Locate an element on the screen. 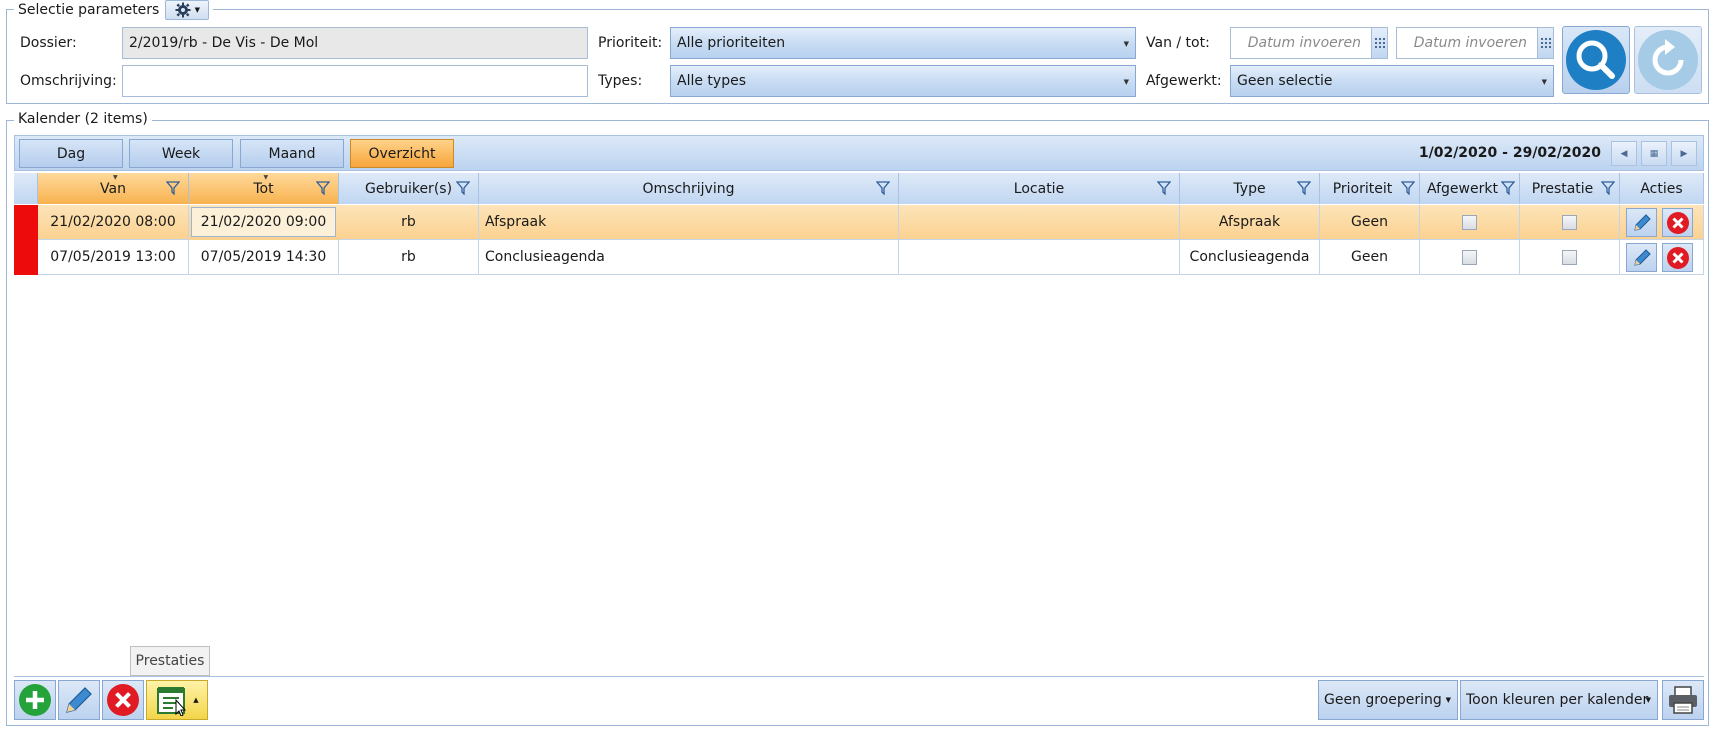 The image size is (1713, 730). search-icon is located at coordinates (1596, 60).